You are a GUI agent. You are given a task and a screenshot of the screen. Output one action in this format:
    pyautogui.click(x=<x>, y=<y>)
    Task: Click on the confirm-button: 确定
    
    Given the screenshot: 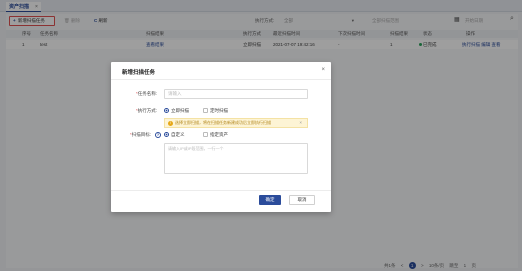 What is the action you would take?
    pyautogui.click(x=270, y=200)
    